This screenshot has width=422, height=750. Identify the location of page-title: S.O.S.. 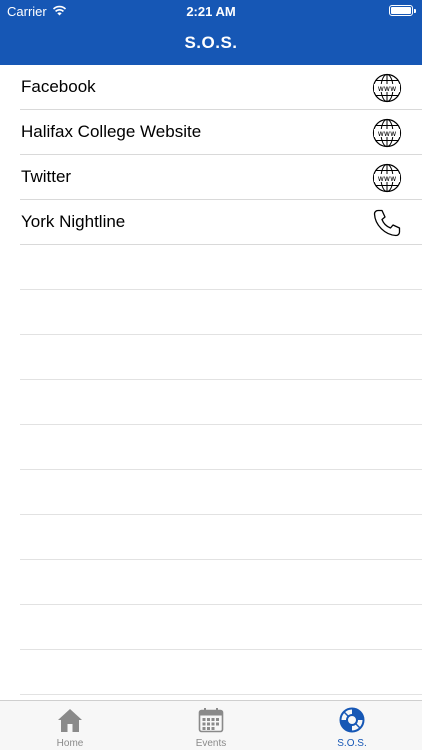
(211, 42).